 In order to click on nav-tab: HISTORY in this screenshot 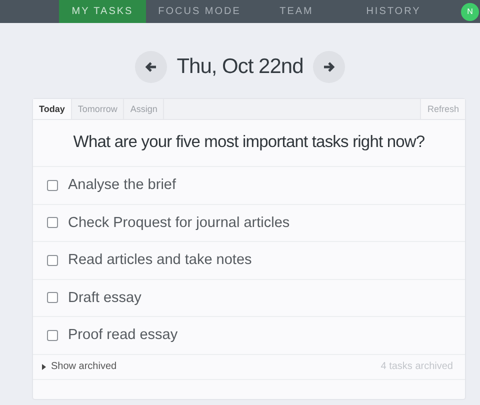, I will do `click(393, 11)`.